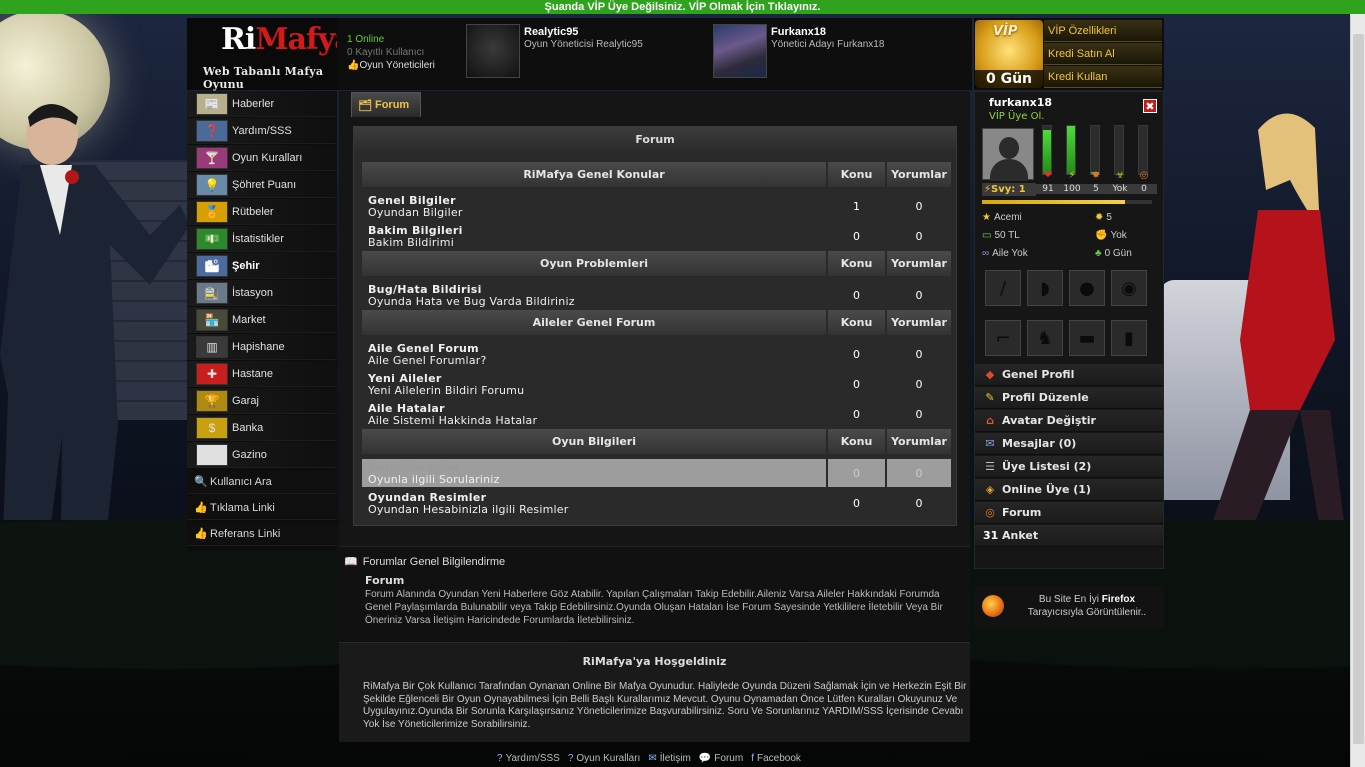 This screenshot has height=767, width=1365. What do you see at coordinates (1150, 106) in the screenshot?
I see `close-icon: ✖` at bounding box center [1150, 106].